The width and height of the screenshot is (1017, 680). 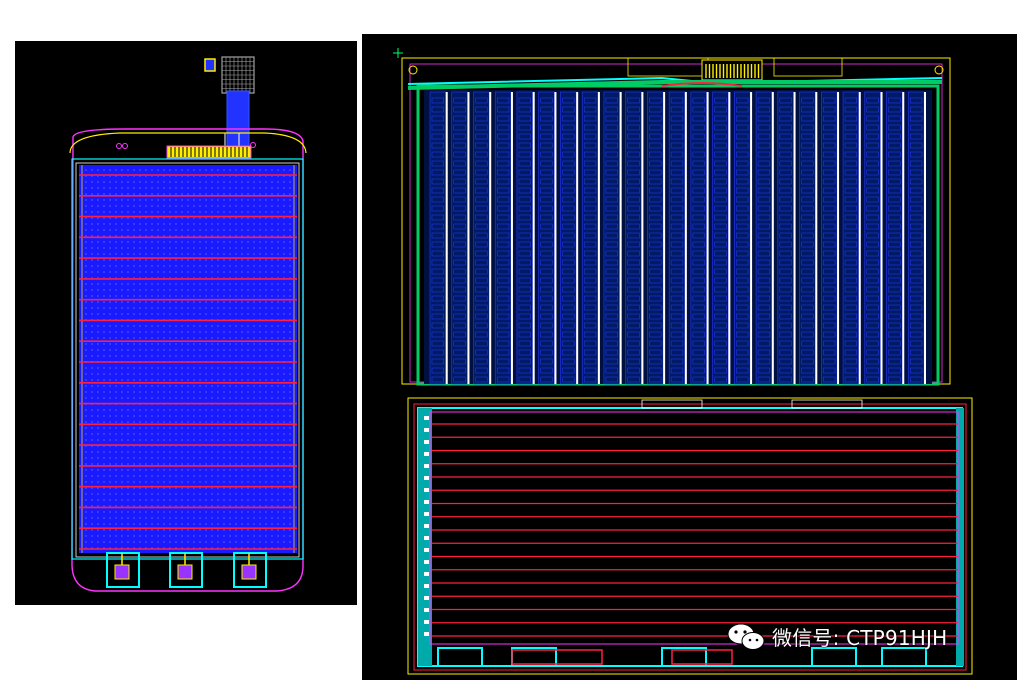 I want to click on wechat-icon, so click(x=746, y=636).